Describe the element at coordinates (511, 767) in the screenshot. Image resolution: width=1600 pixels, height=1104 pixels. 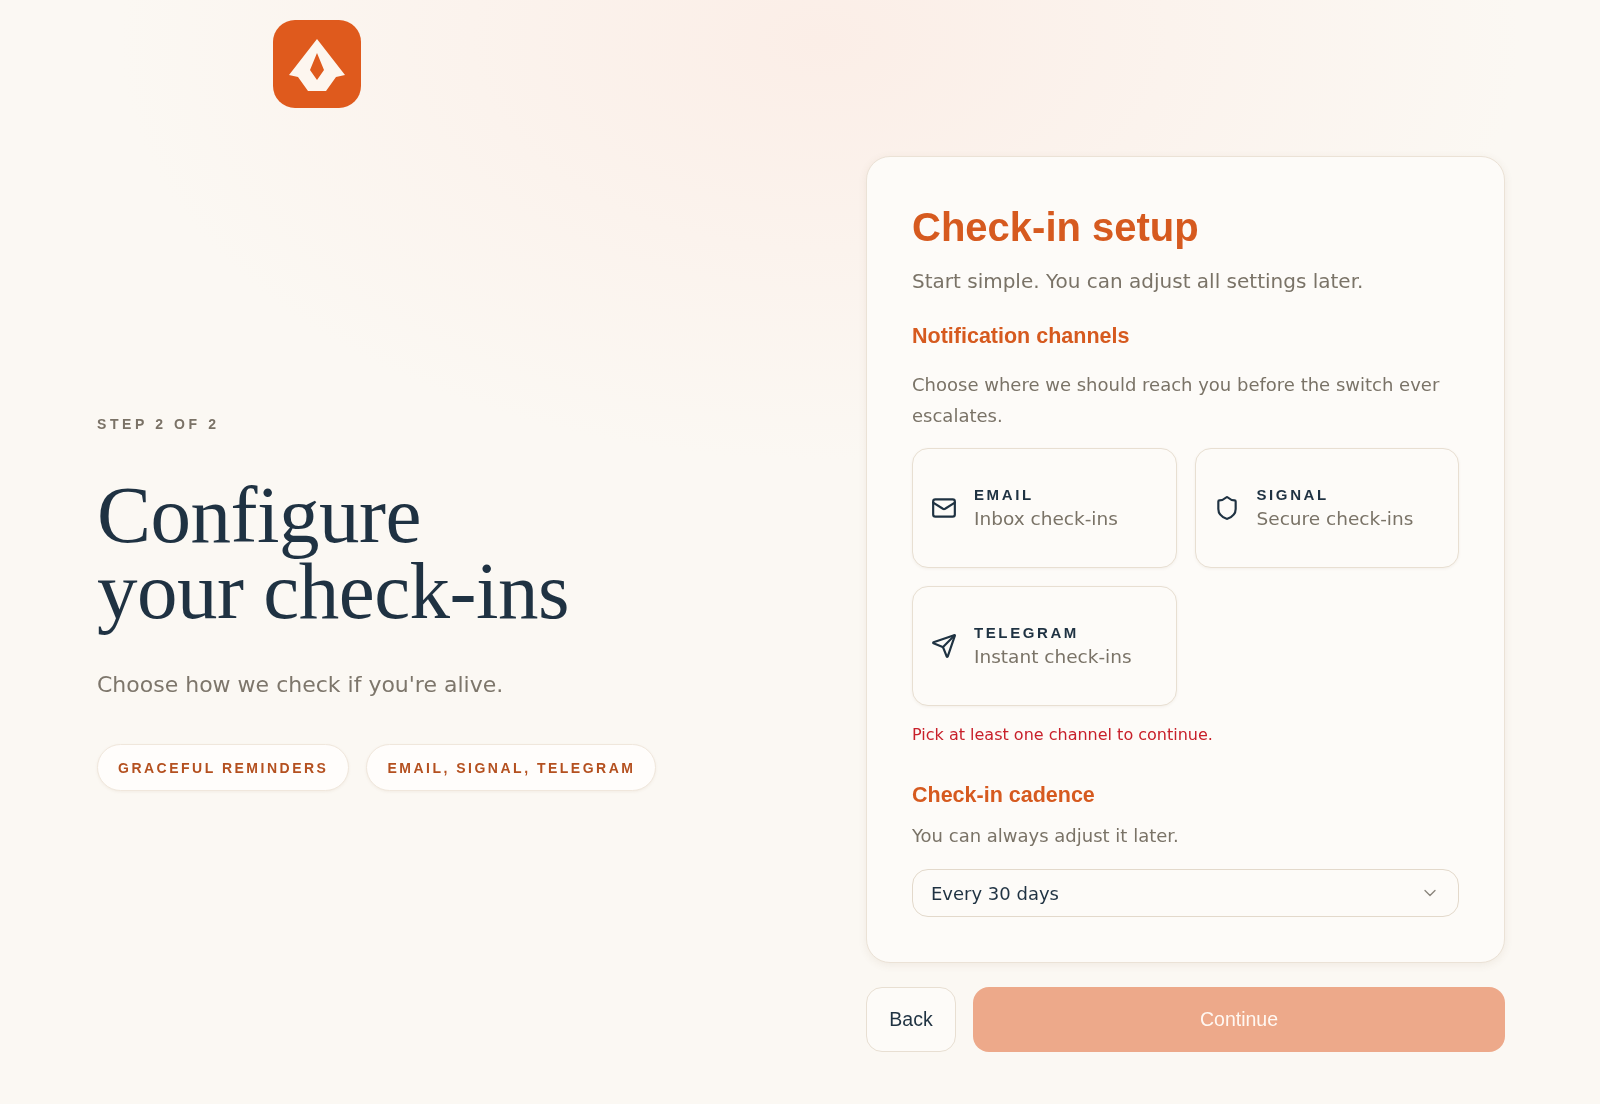
I see `feature-tag: EMAIL, SIGNAL, TELEGRAM` at that location.